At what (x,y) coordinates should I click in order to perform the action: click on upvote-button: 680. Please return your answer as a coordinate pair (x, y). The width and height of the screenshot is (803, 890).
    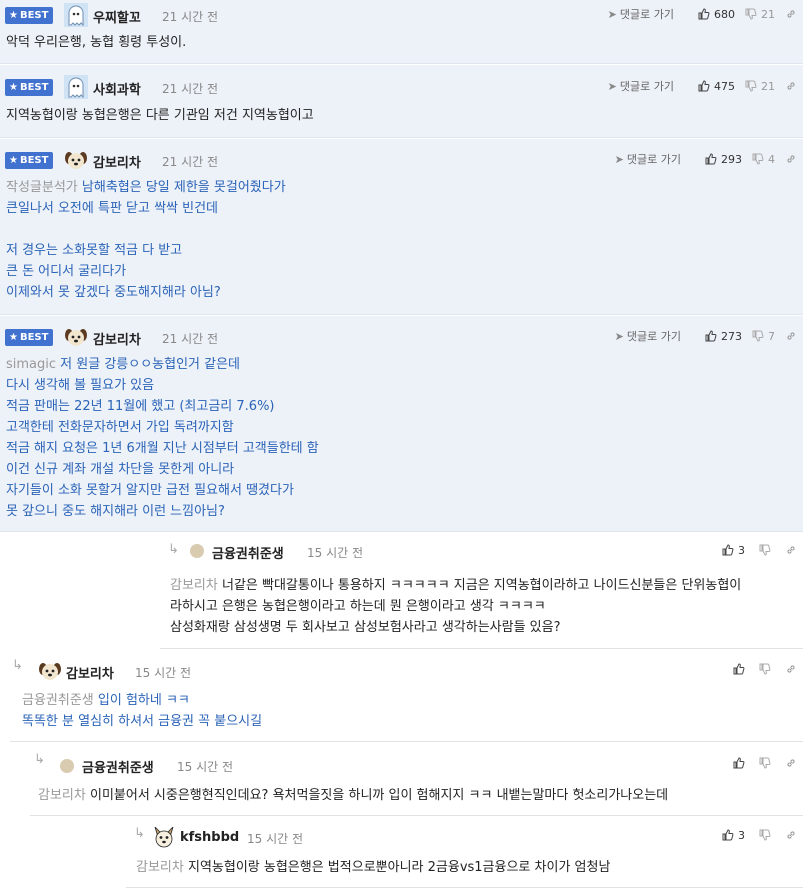
    Looking at the image, I should click on (716, 14).